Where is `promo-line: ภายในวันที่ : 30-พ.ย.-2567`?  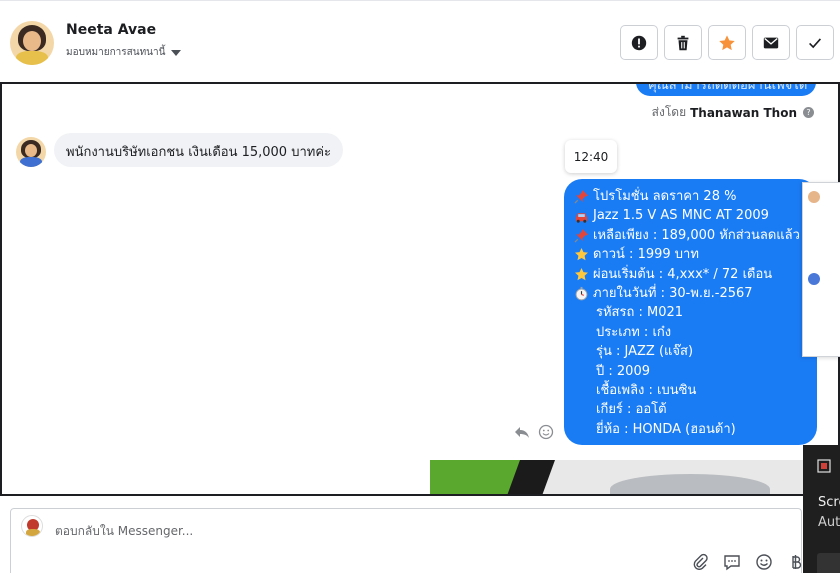
promo-line: ภายในวันที่ : 30-พ.ย.-2567 is located at coordinates (690, 293).